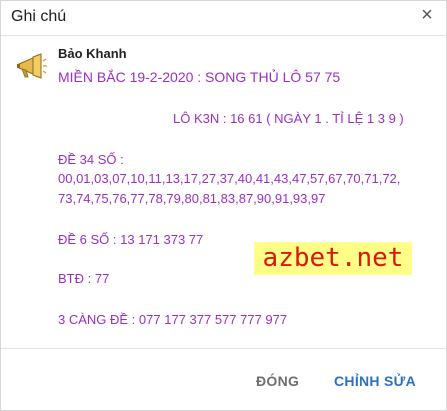 The width and height of the screenshot is (447, 411). Describe the element at coordinates (32, 67) in the screenshot. I see `megaphone-icon` at that location.